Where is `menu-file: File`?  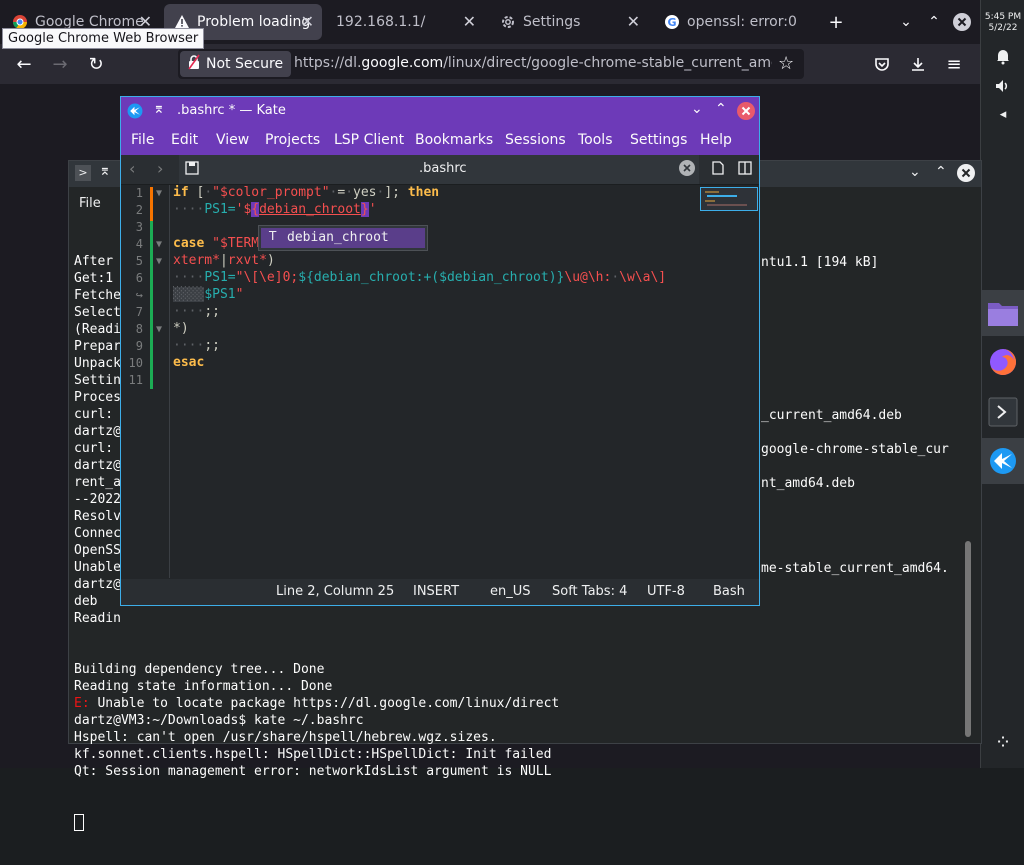 menu-file: File is located at coordinates (142, 140).